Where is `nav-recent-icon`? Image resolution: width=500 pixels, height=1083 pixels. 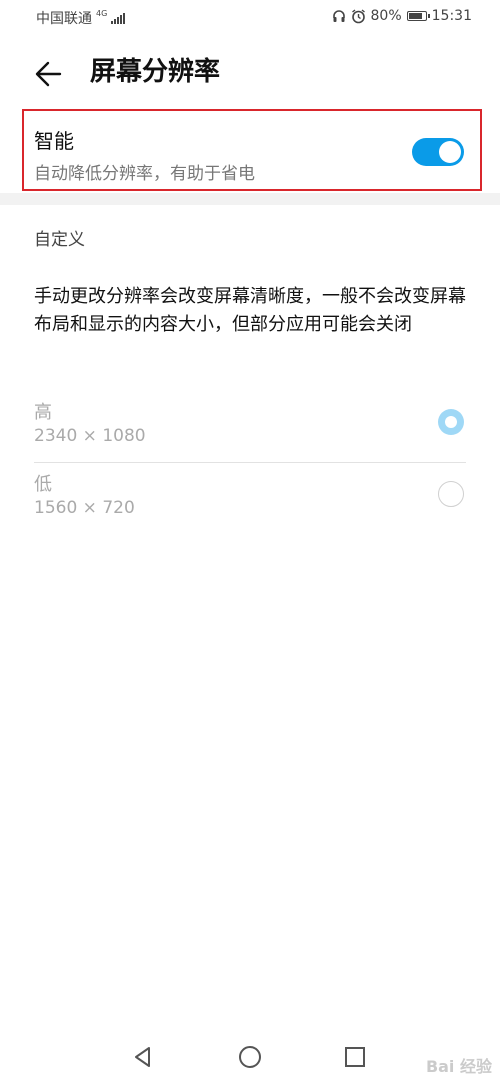
nav-recent-icon is located at coordinates (355, 1057).